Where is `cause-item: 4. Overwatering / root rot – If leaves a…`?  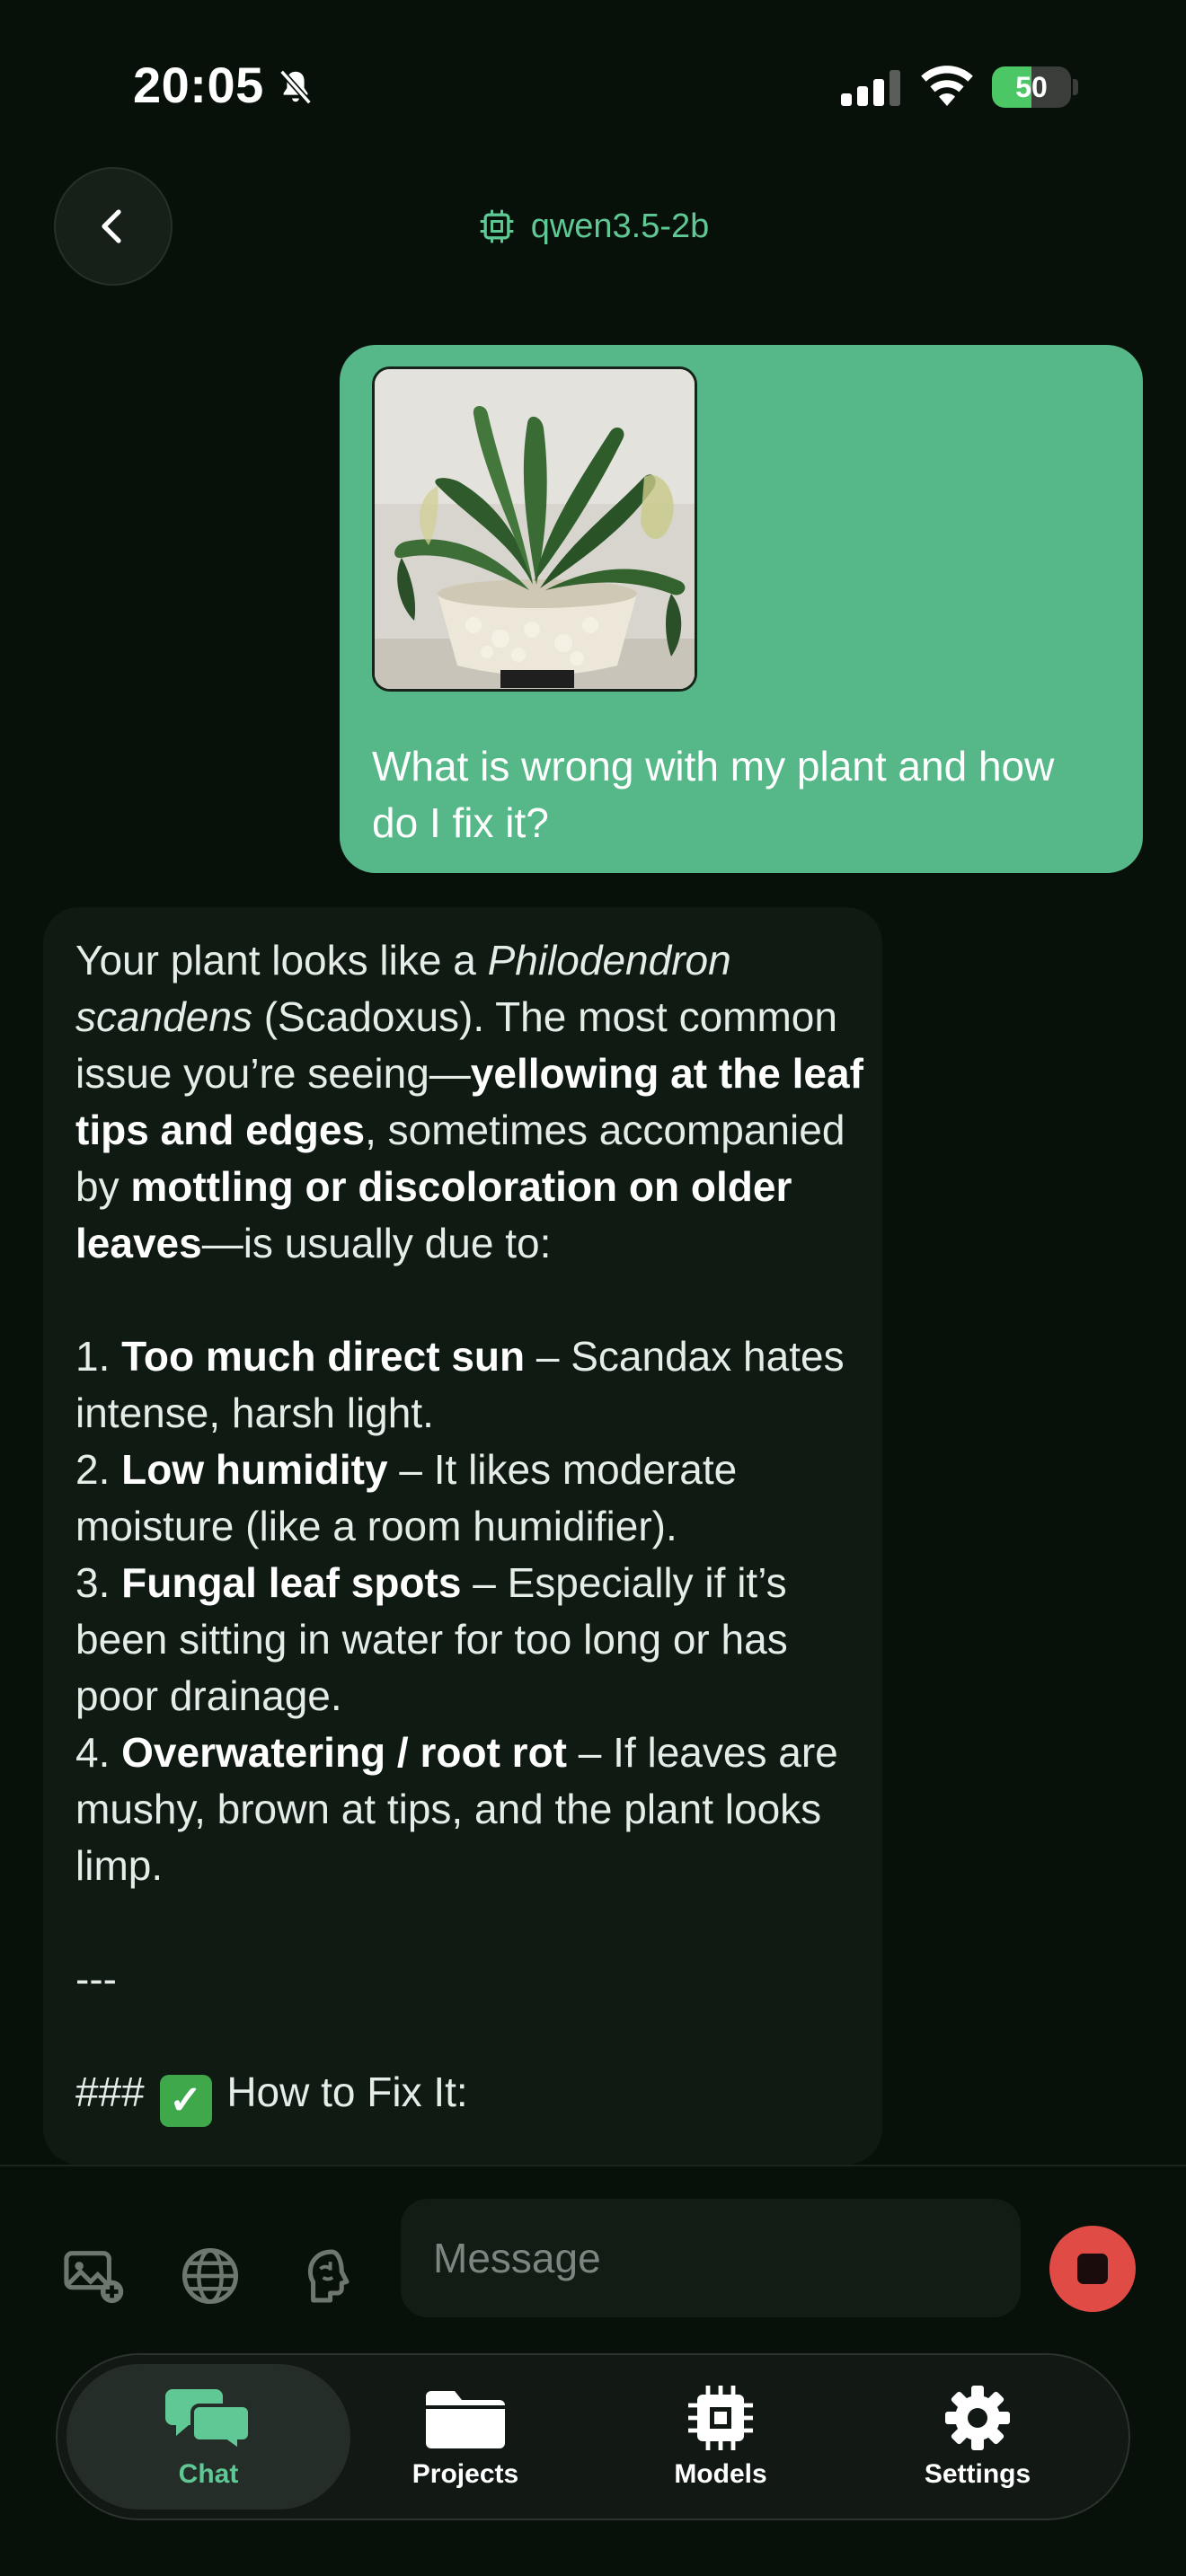 cause-item: 4. Overwatering / root rot – If leaves a… is located at coordinates (470, 1809).